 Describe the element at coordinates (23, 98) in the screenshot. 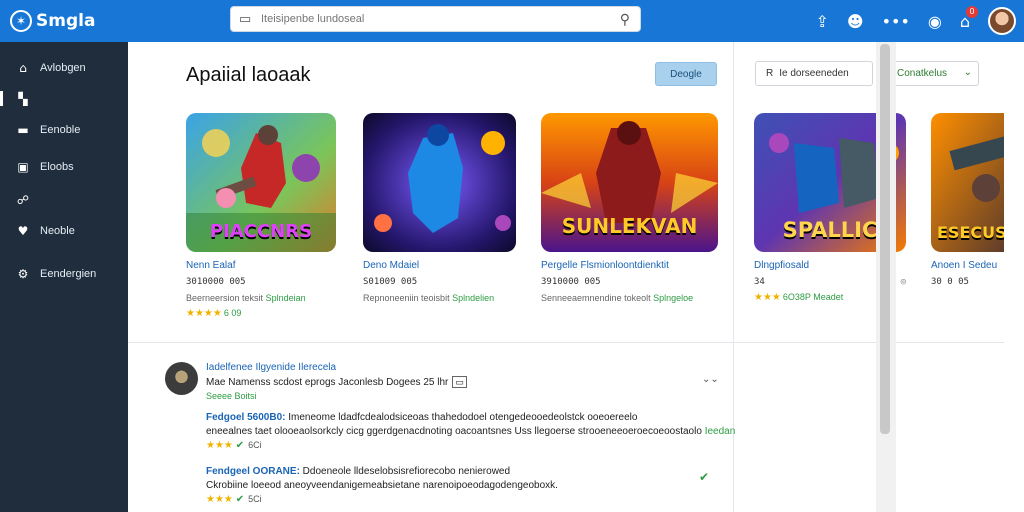

I see `bookmark-icon: ▚` at that location.